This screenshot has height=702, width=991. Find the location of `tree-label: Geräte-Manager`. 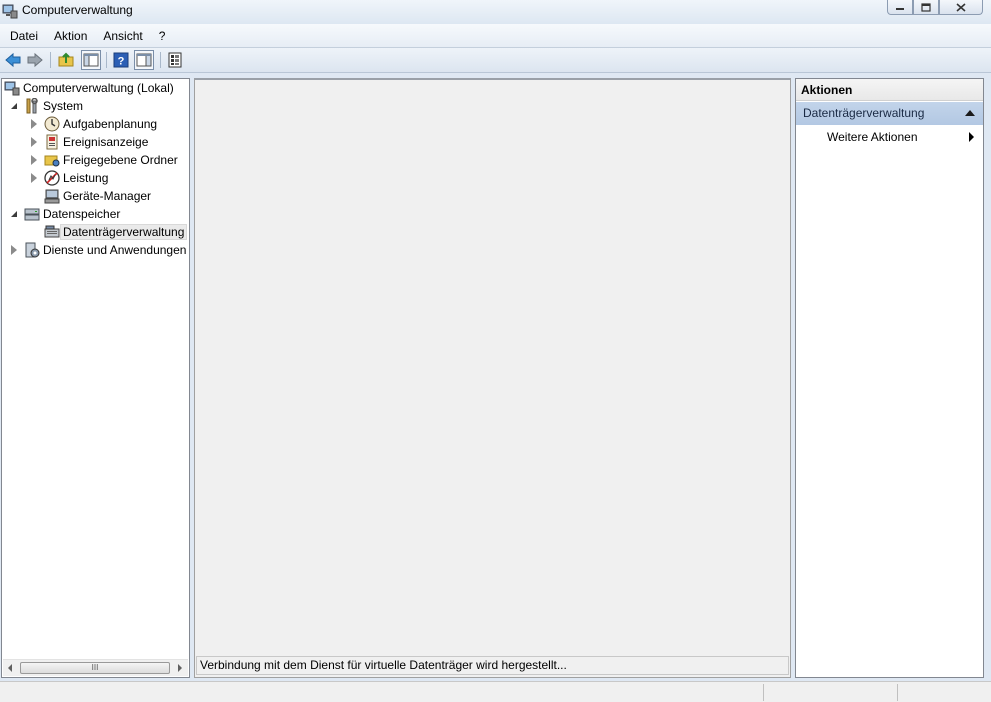

tree-label: Geräte-Manager is located at coordinates (107, 196).